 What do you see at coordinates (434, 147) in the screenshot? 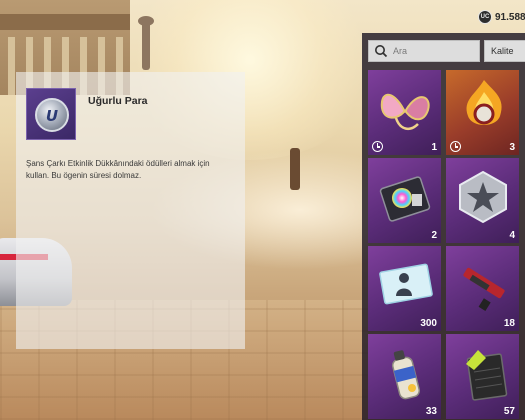
I see `item-count: 1` at bounding box center [434, 147].